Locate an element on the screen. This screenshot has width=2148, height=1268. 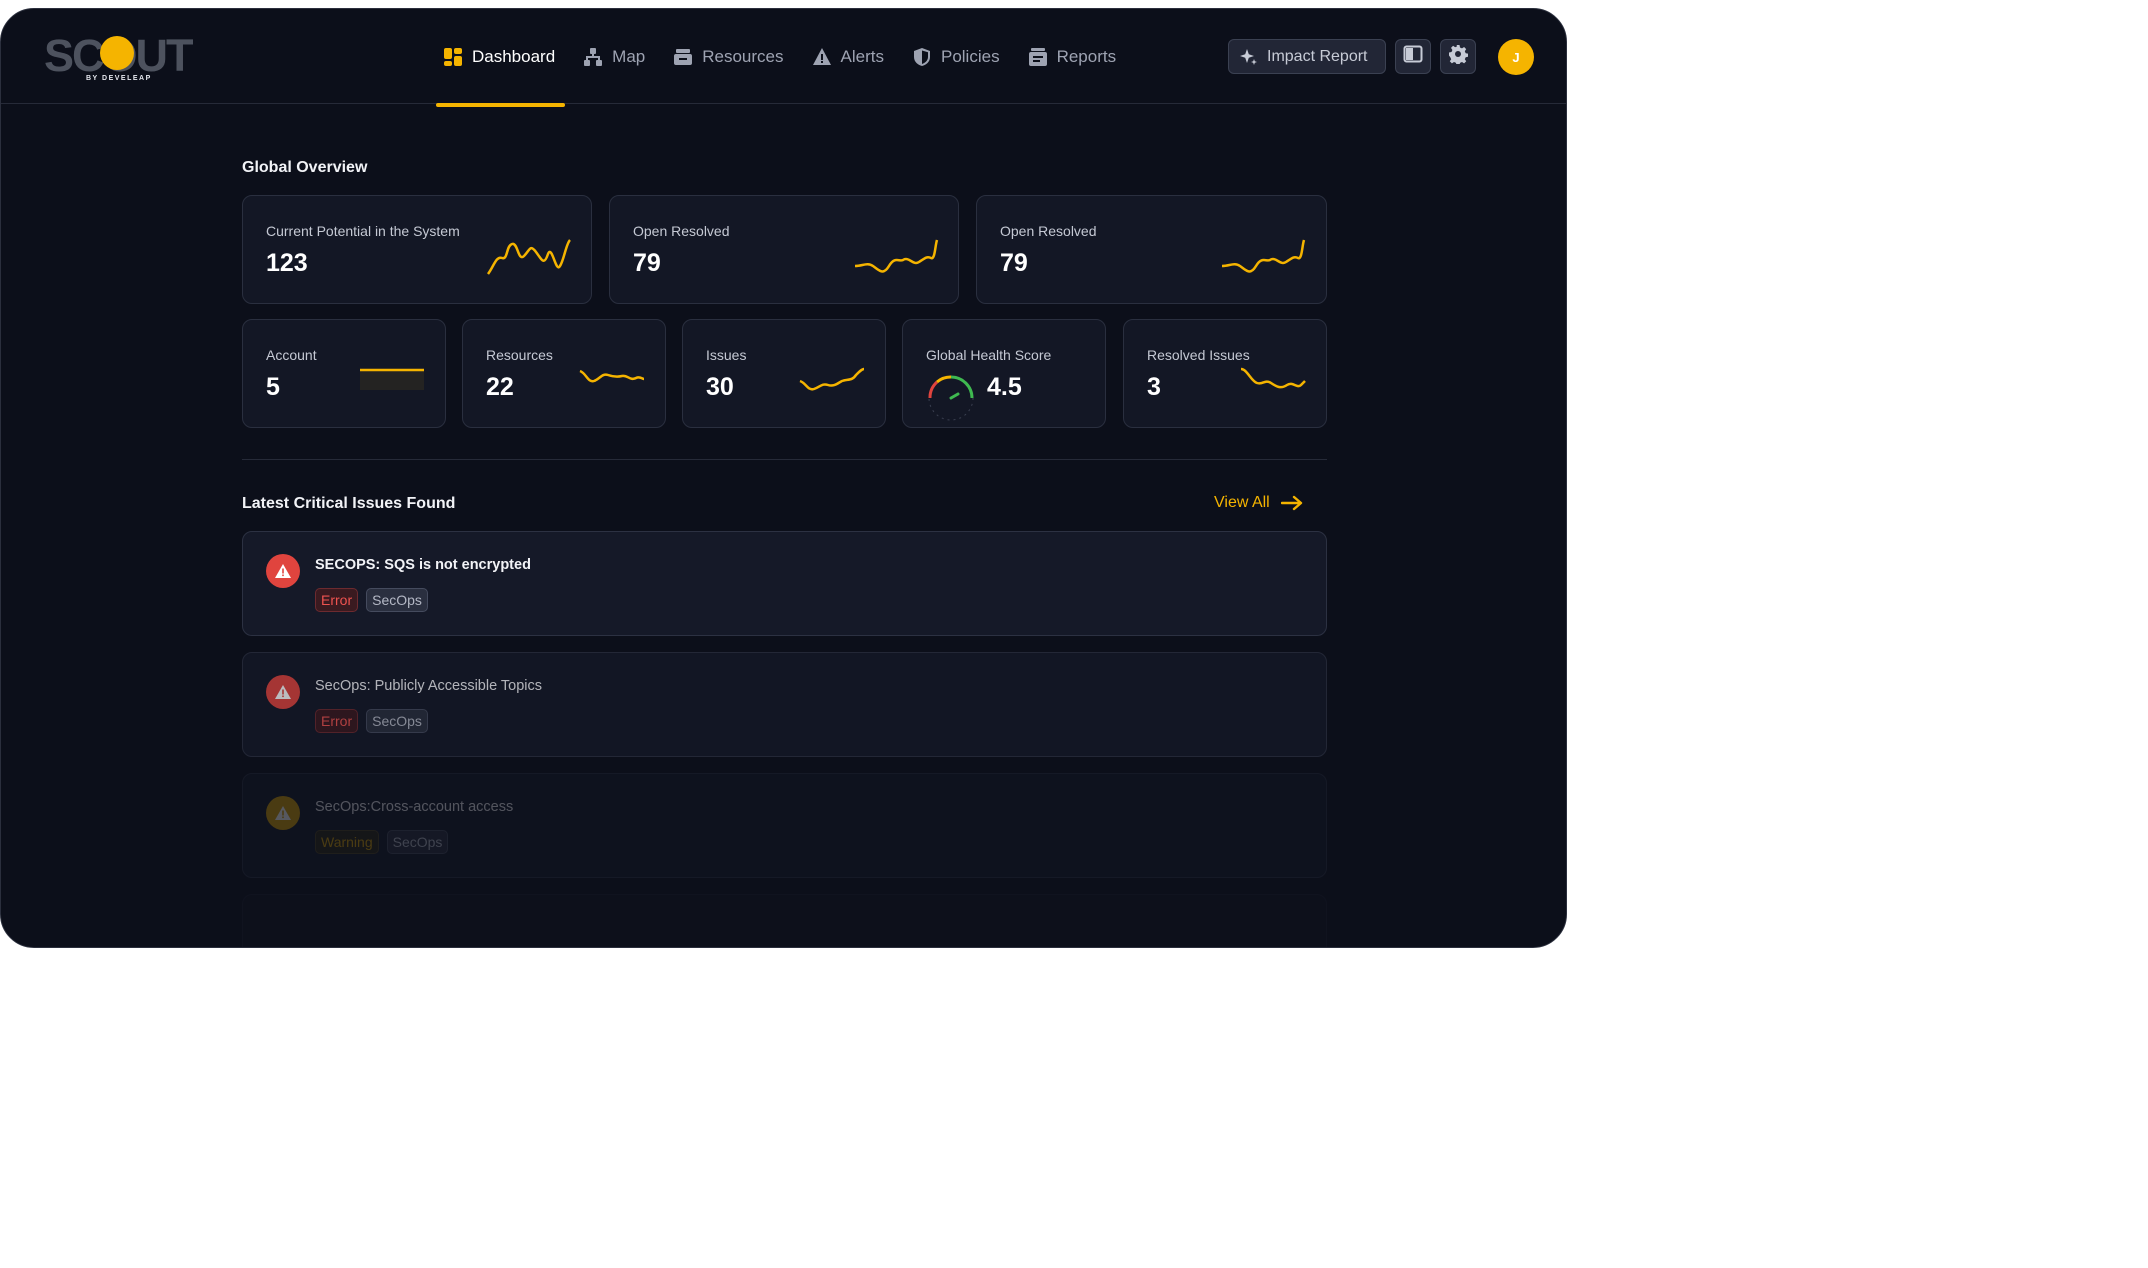
reports-icon is located at coordinates (1038, 57).